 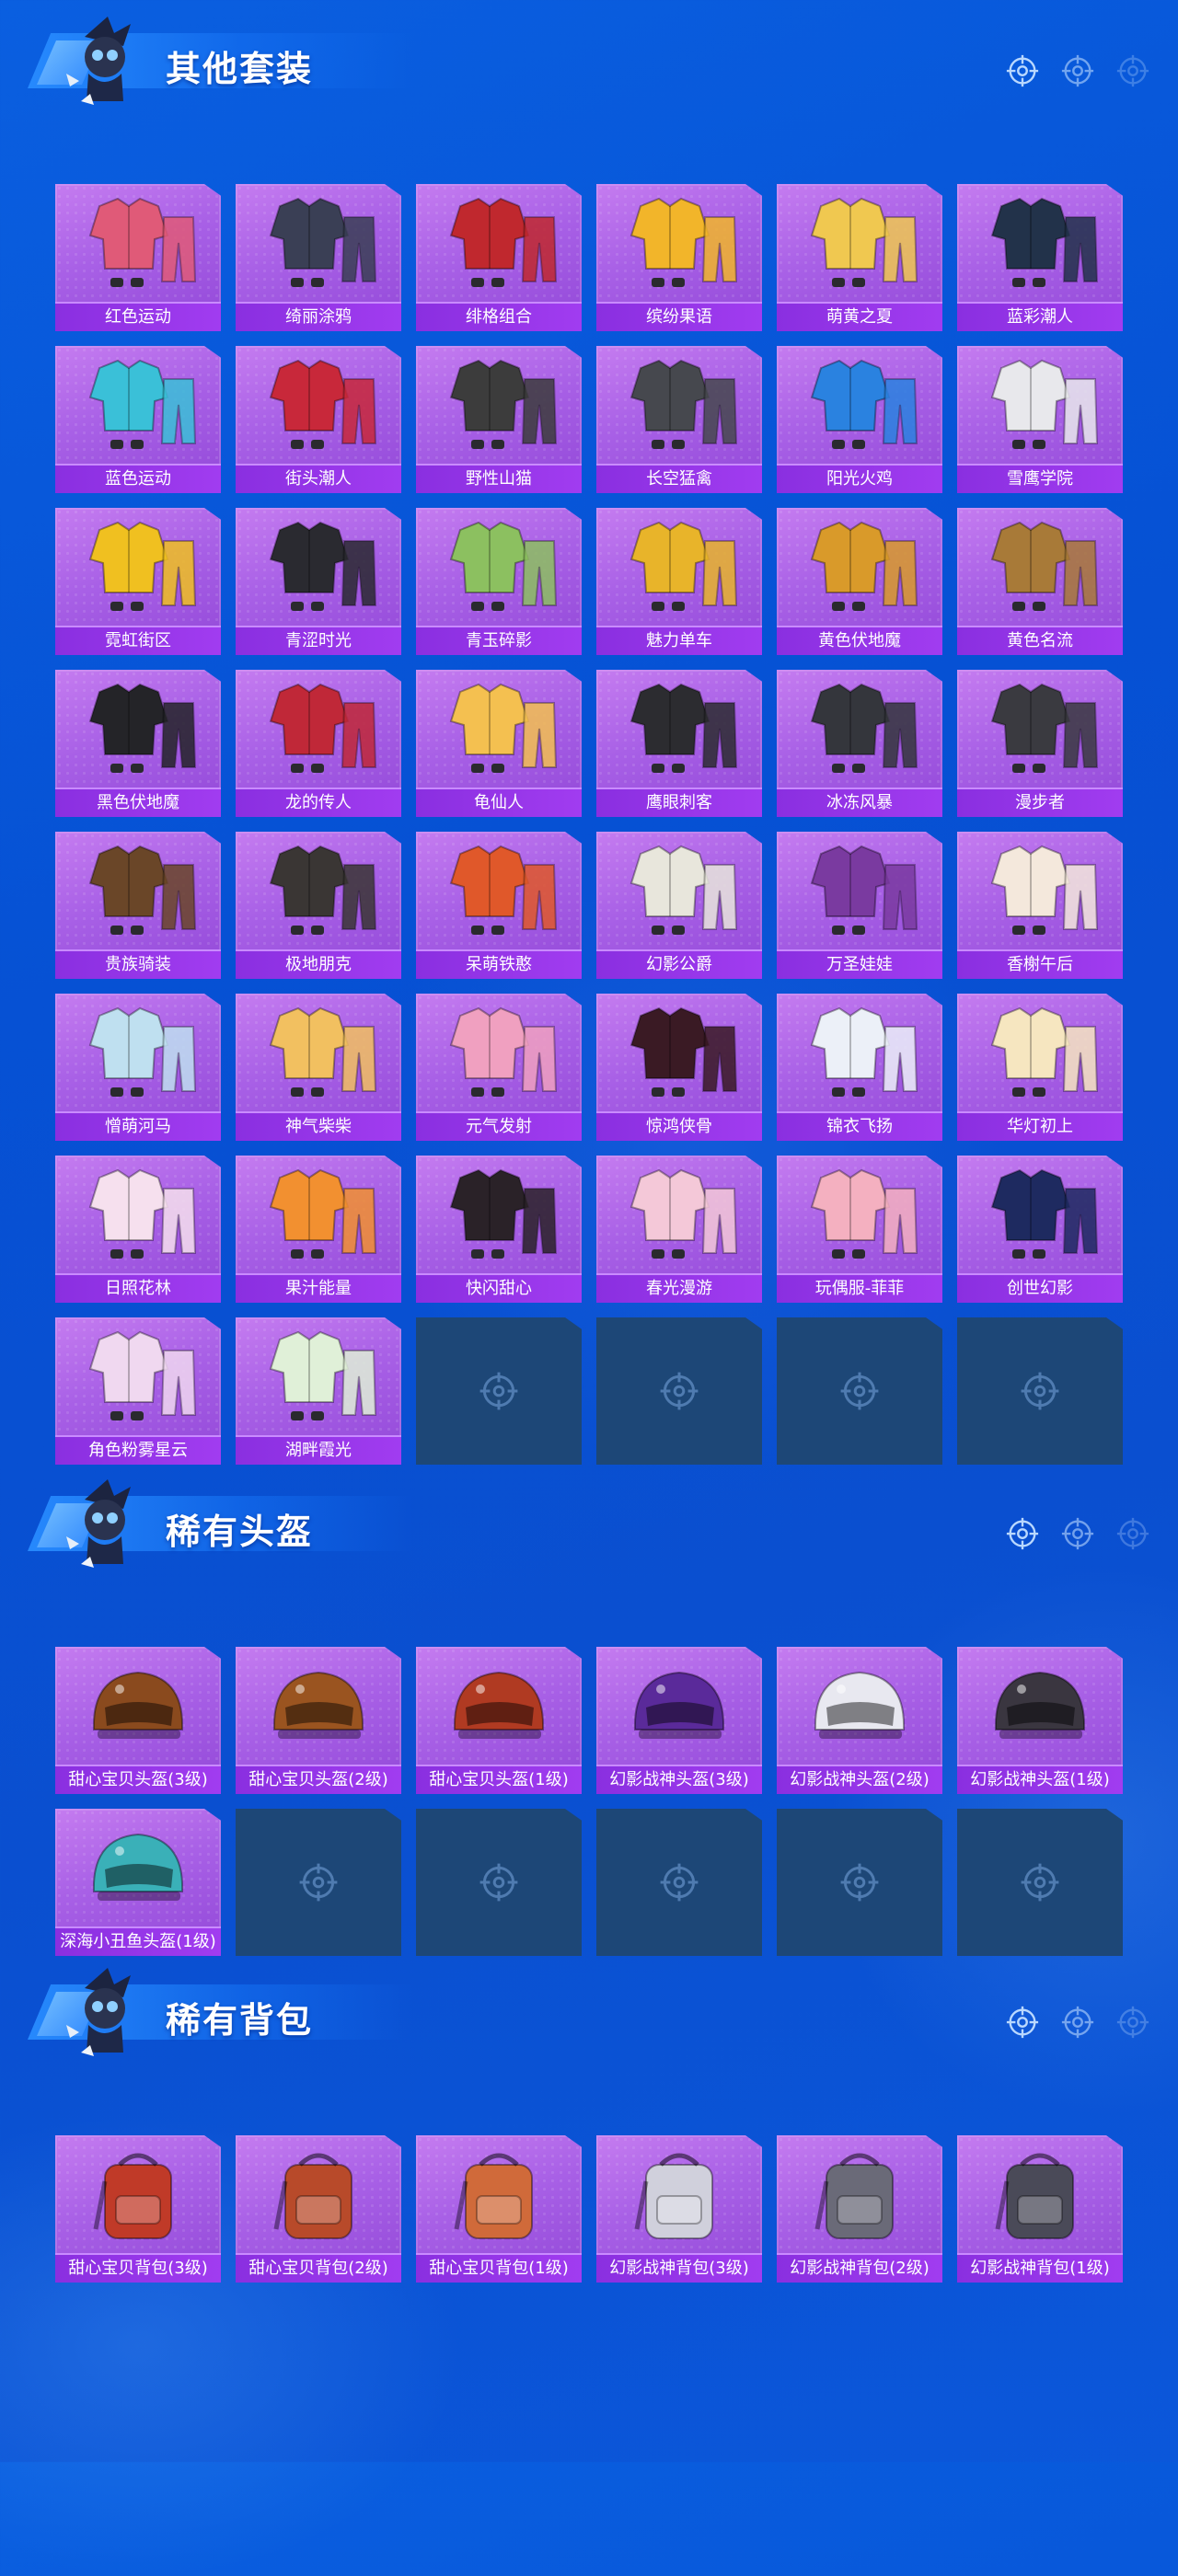 I want to click on item-tile: 龙的传人, so click(x=318, y=743).